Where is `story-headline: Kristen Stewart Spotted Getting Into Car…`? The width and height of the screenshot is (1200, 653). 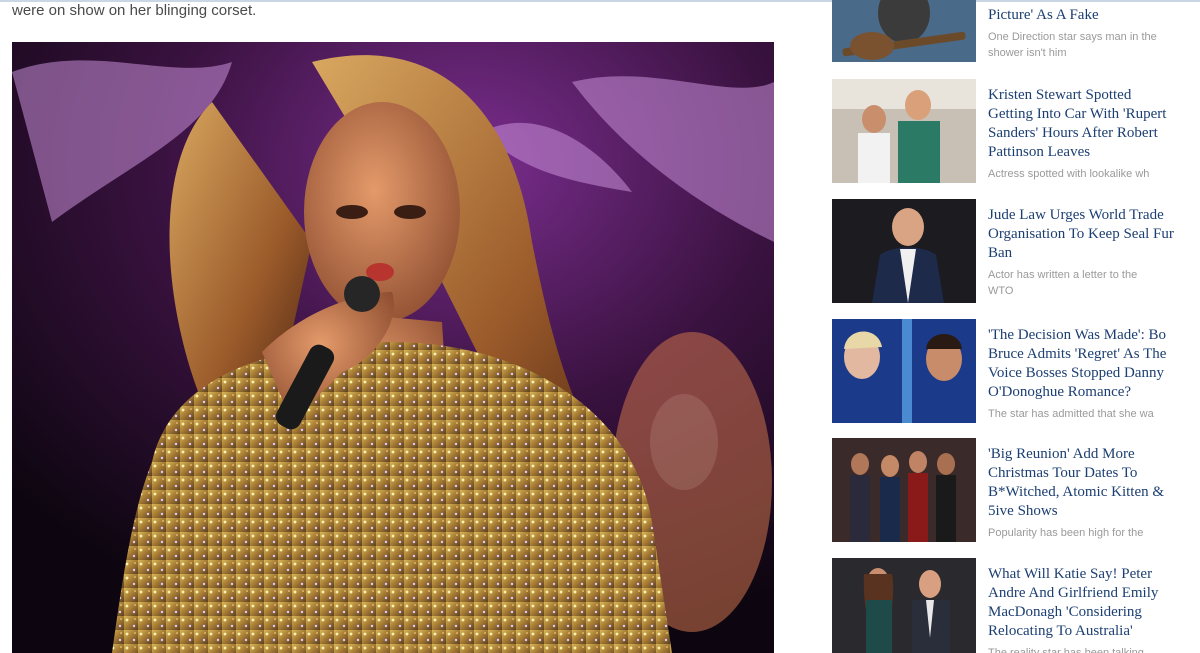 story-headline: Kristen Stewart Spotted Getting Into Car… is located at coordinates (1094, 124).